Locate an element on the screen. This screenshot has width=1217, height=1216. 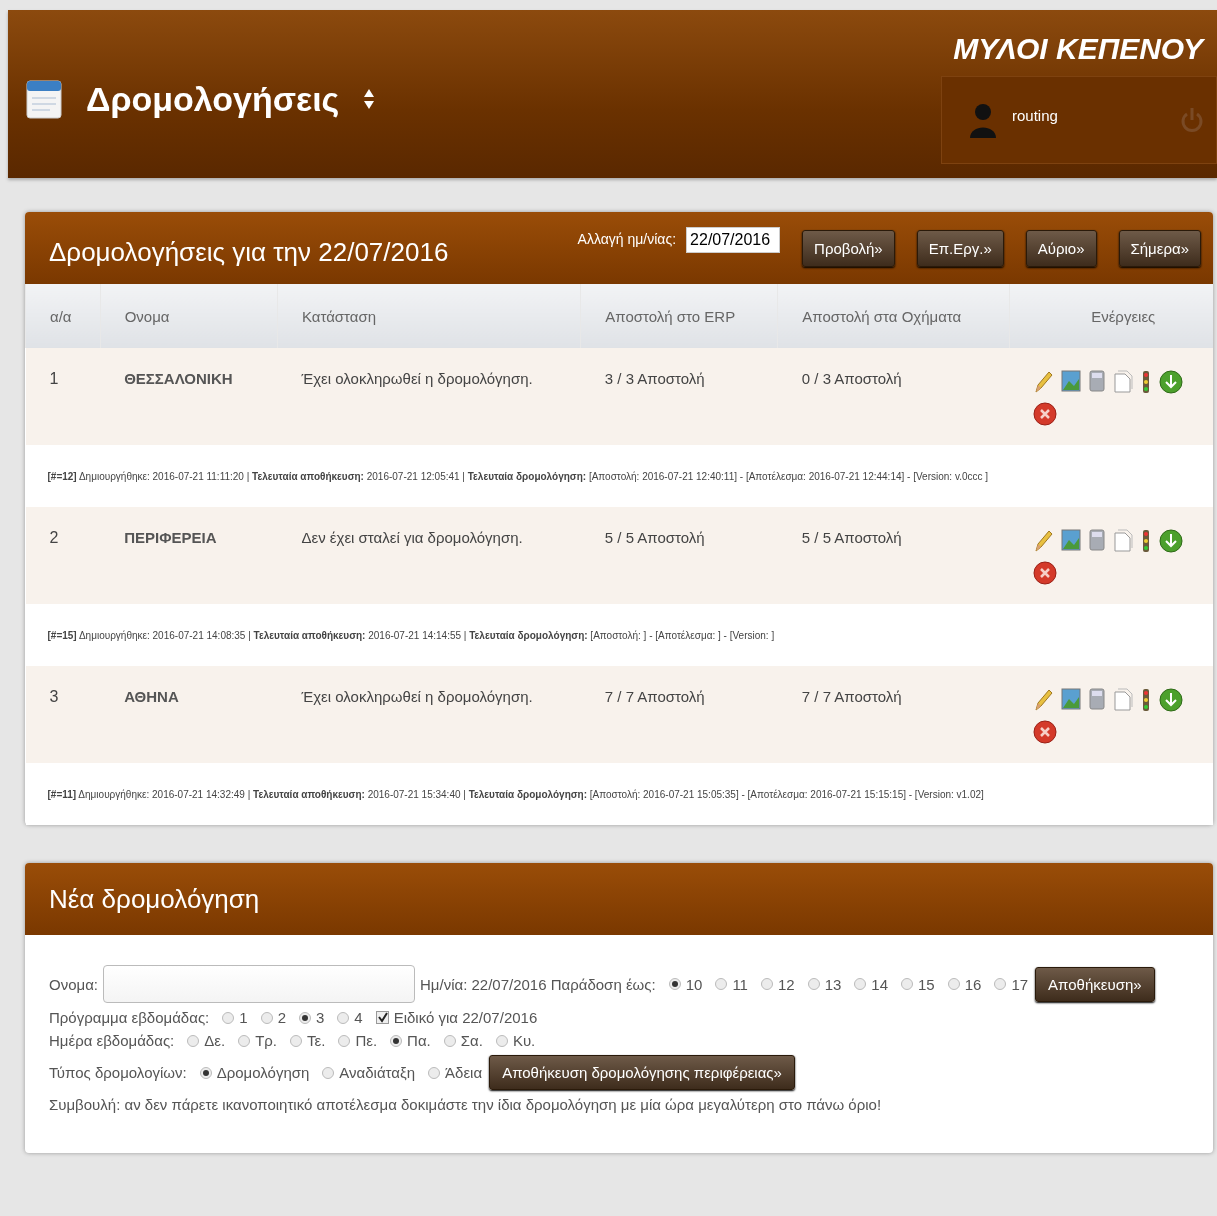
option-label: Πε. is located at coordinates (366, 1040).